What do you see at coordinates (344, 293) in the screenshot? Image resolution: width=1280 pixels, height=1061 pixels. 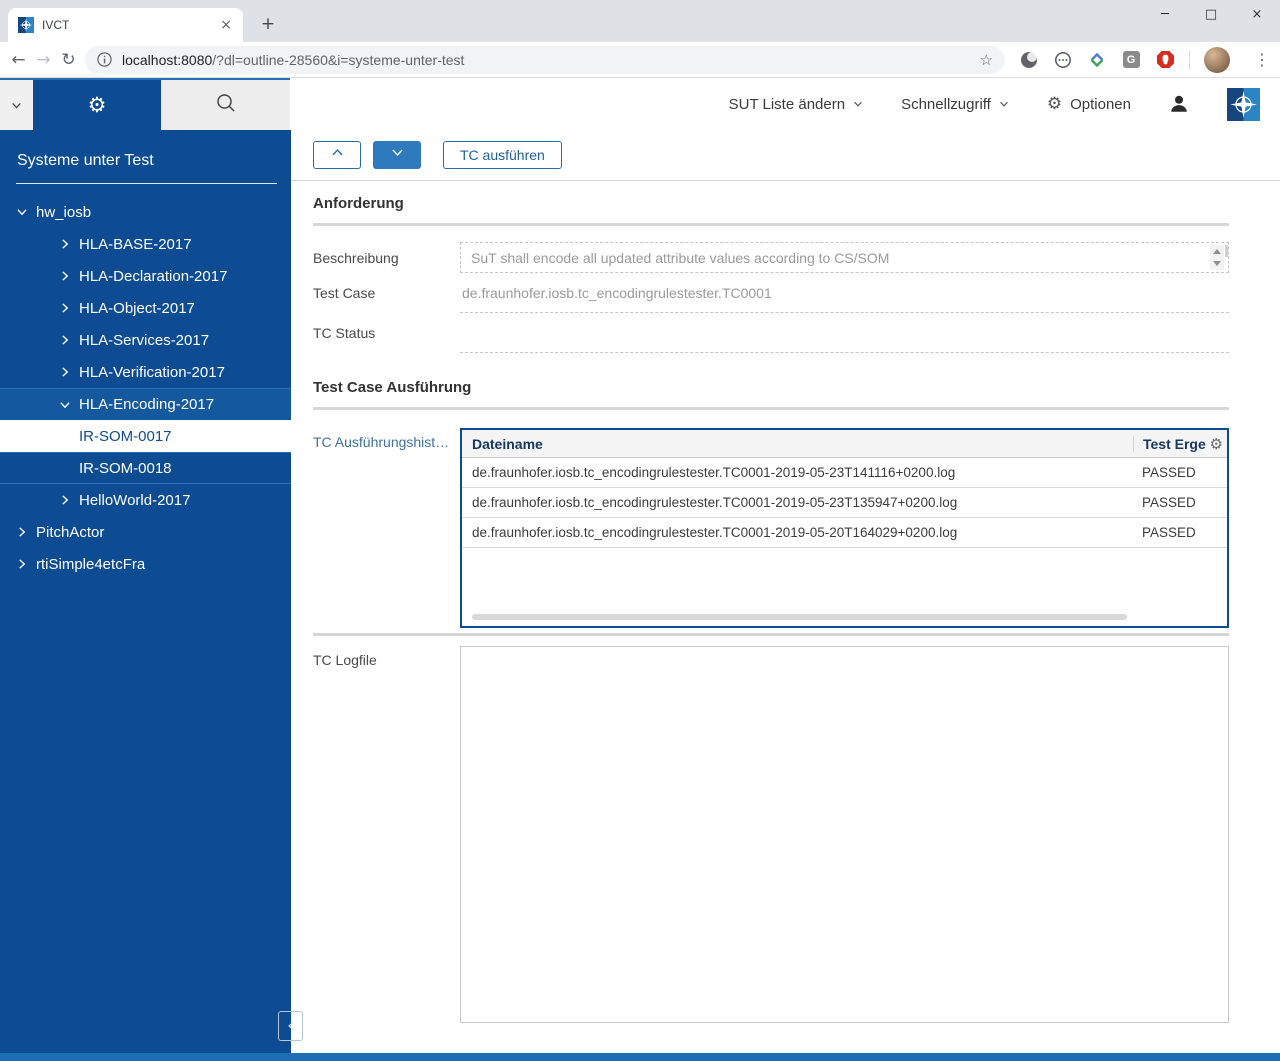 I see `test-case-label: Test Case` at bounding box center [344, 293].